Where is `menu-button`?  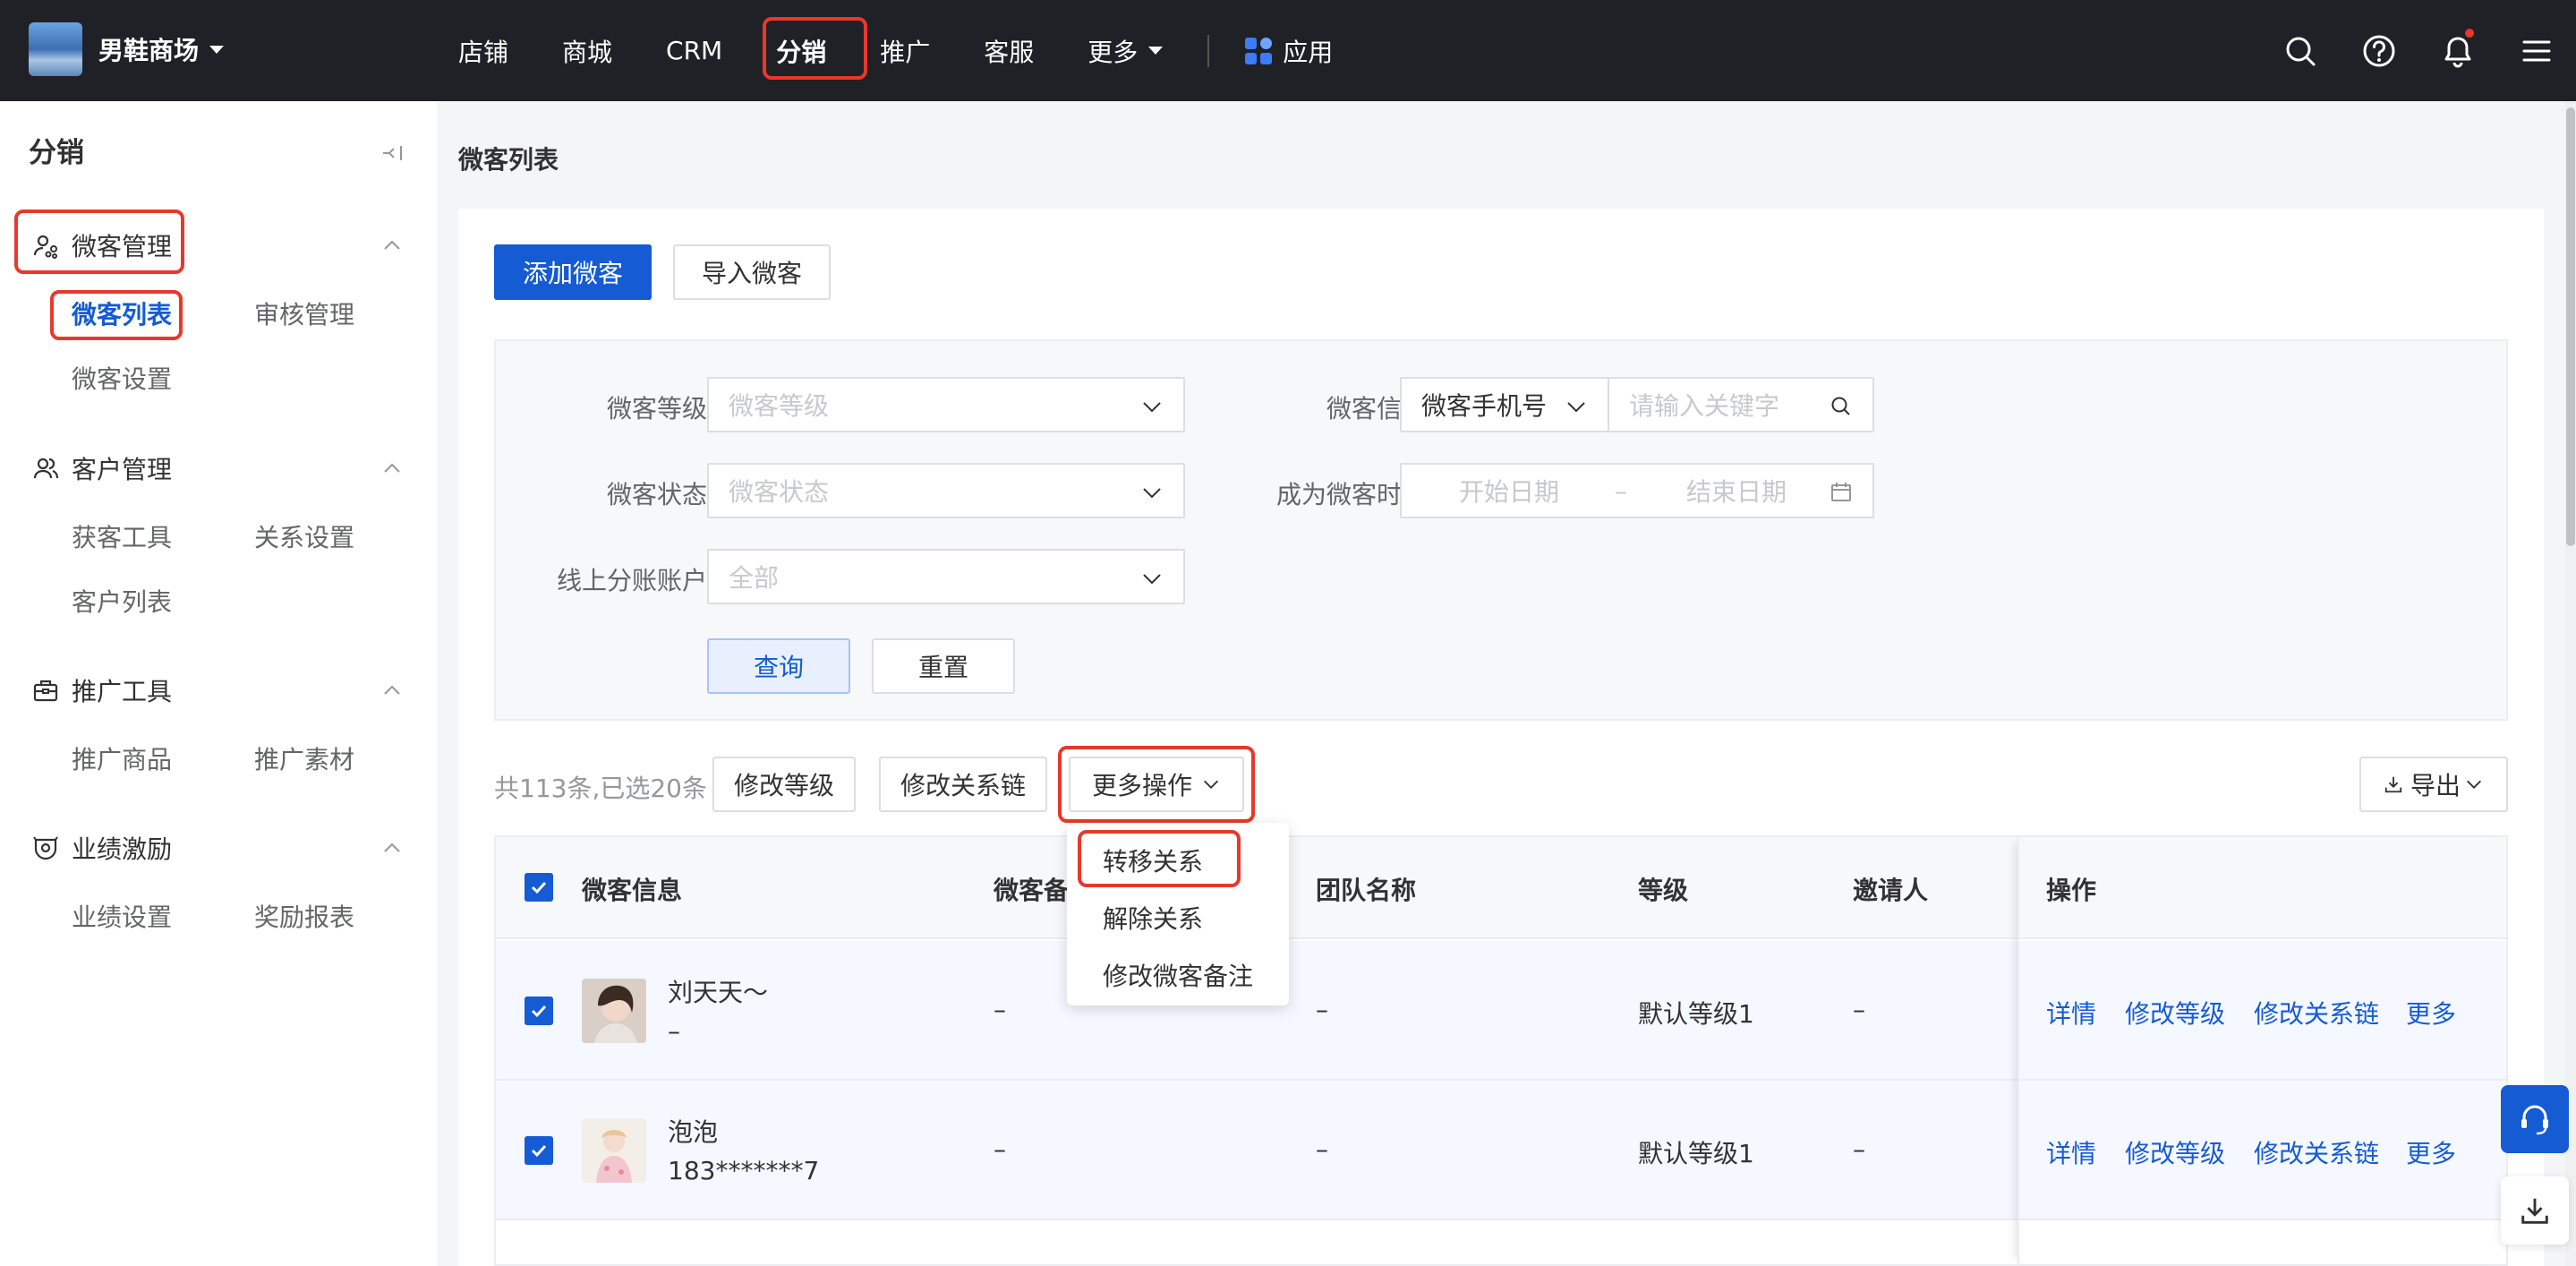
menu-button is located at coordinates (2536, 50).